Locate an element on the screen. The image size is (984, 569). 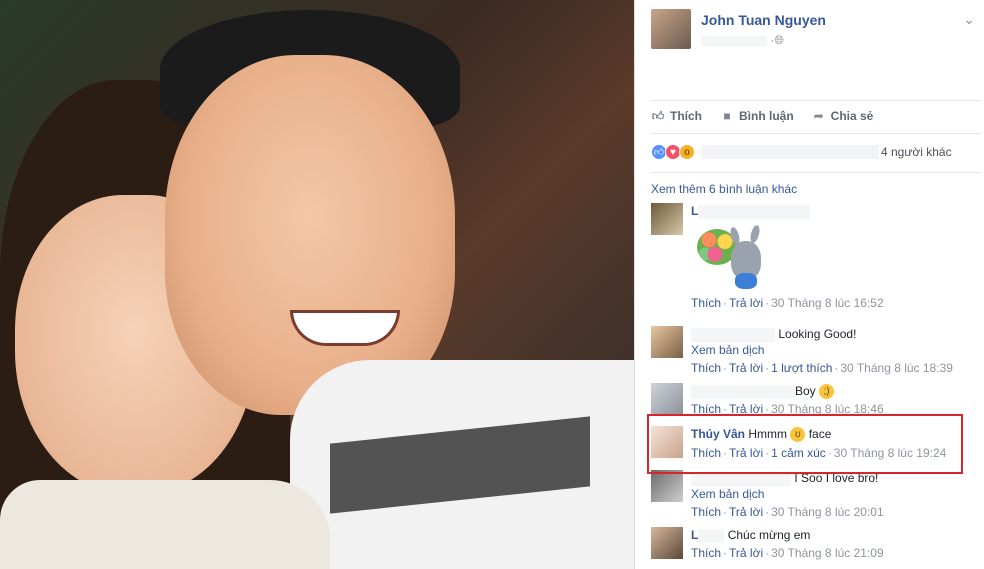
comment-likes-count: 1 lượt thích is located at coordinates (801, 368).